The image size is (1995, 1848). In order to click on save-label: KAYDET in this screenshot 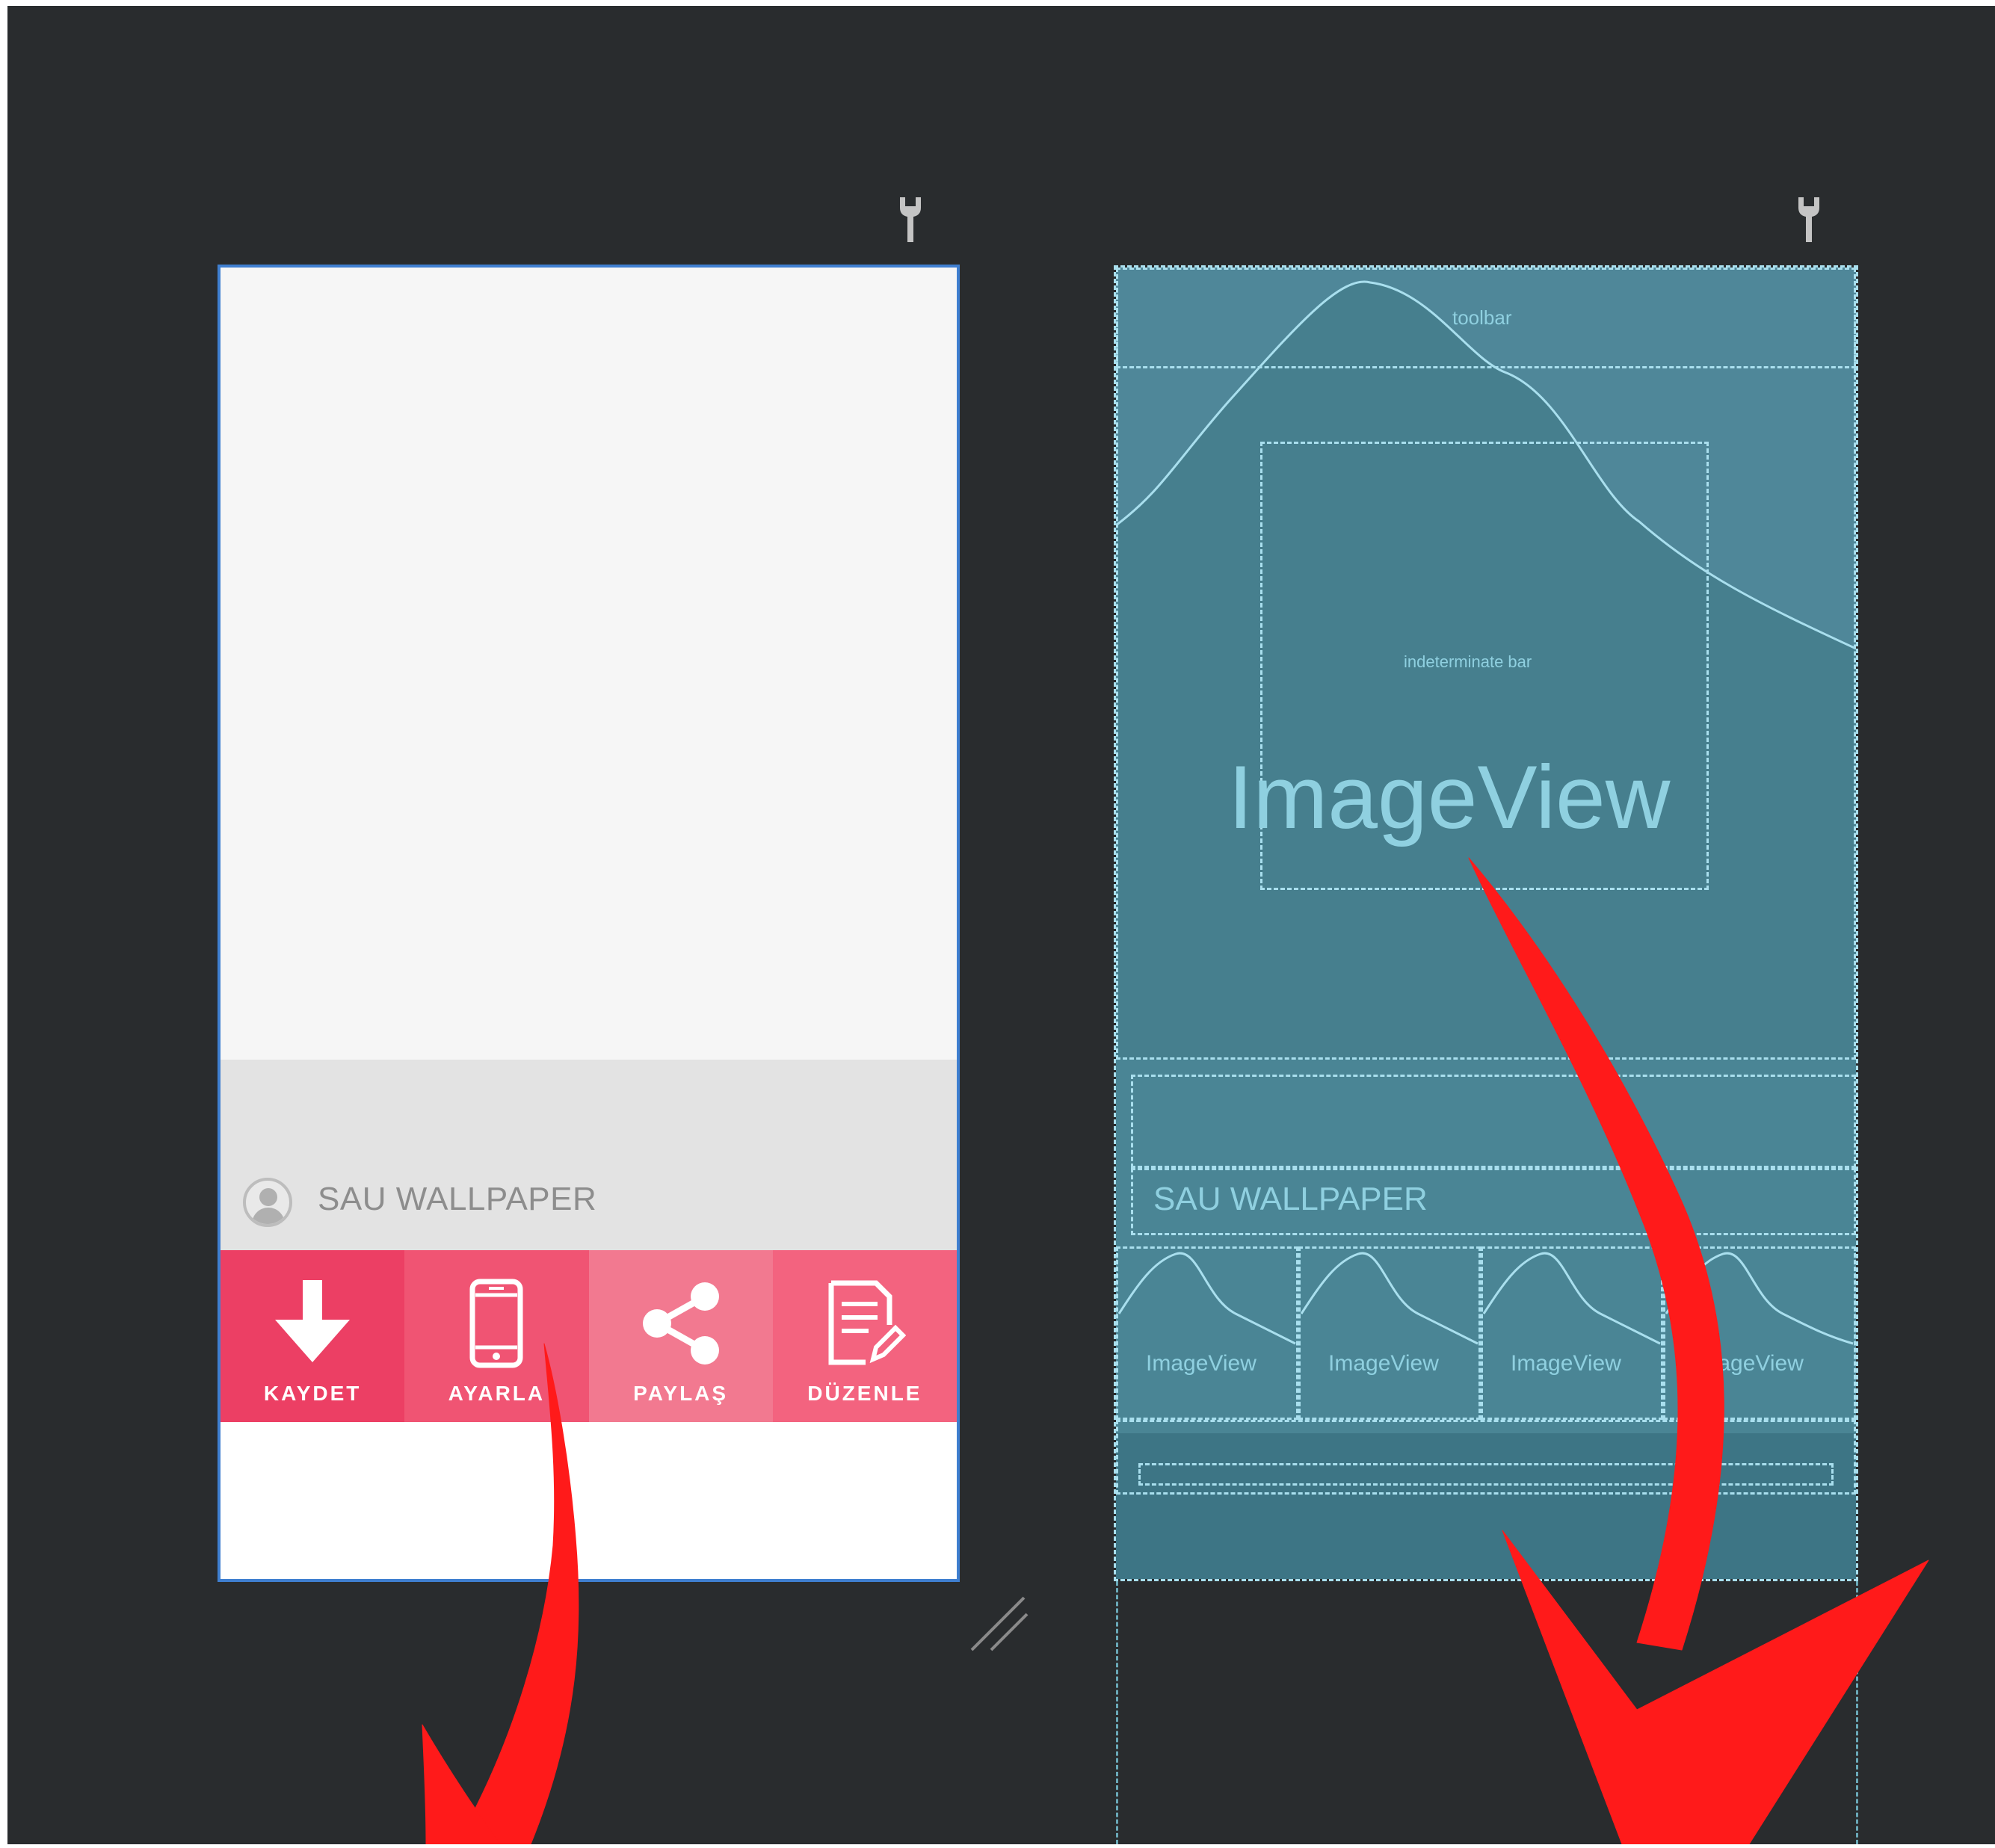, I will do `click(312, 1393)`.